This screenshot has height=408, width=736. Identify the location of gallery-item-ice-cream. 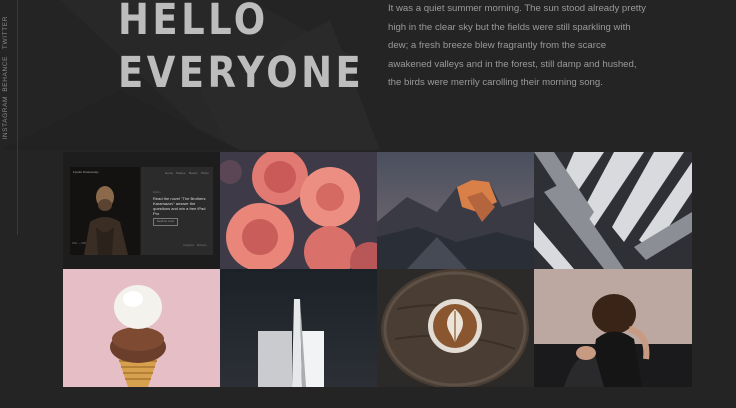
(141, 328).